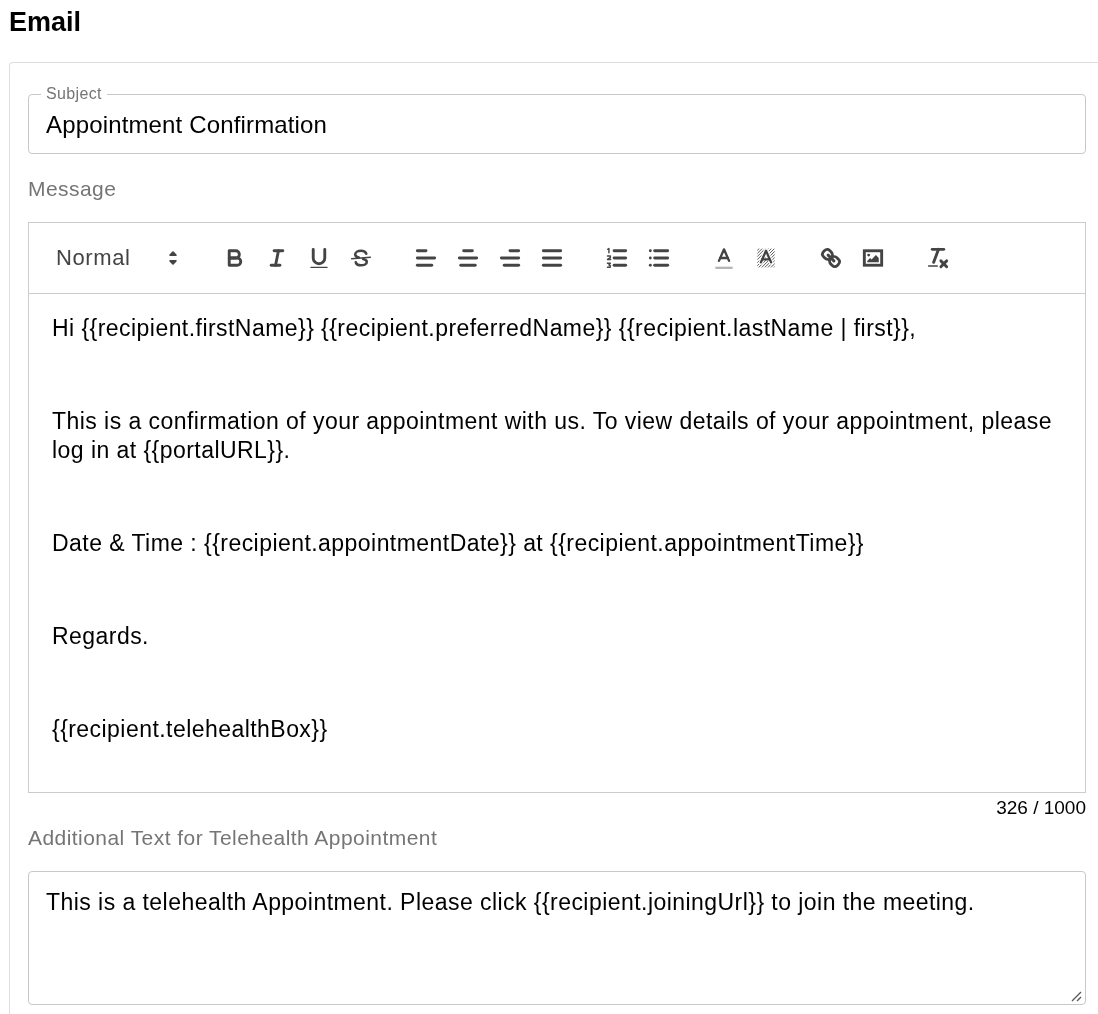 The height and width of the screenshot is (1014, 1098). What do you see at coordinates (45, 22) in the screenshot?
I see `page-title: Email` at bounding box center [45, 22].